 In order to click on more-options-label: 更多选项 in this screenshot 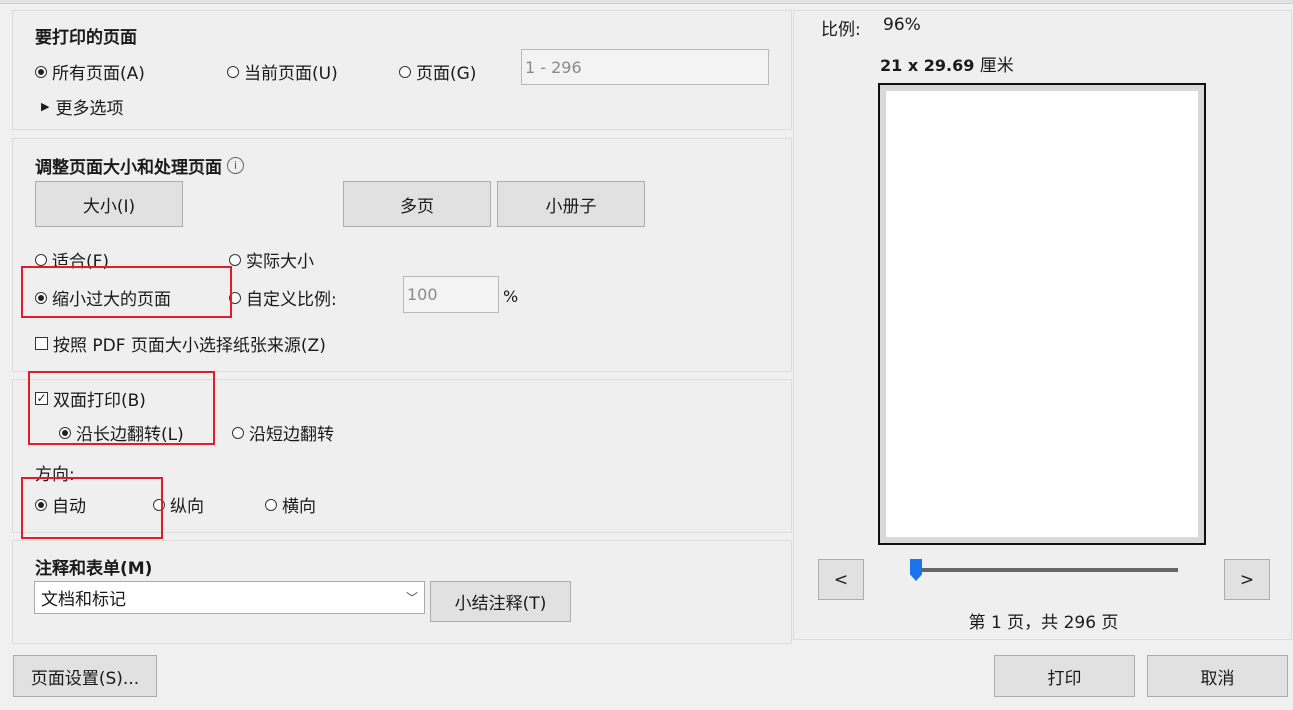, I will do `click(89, 109)`.